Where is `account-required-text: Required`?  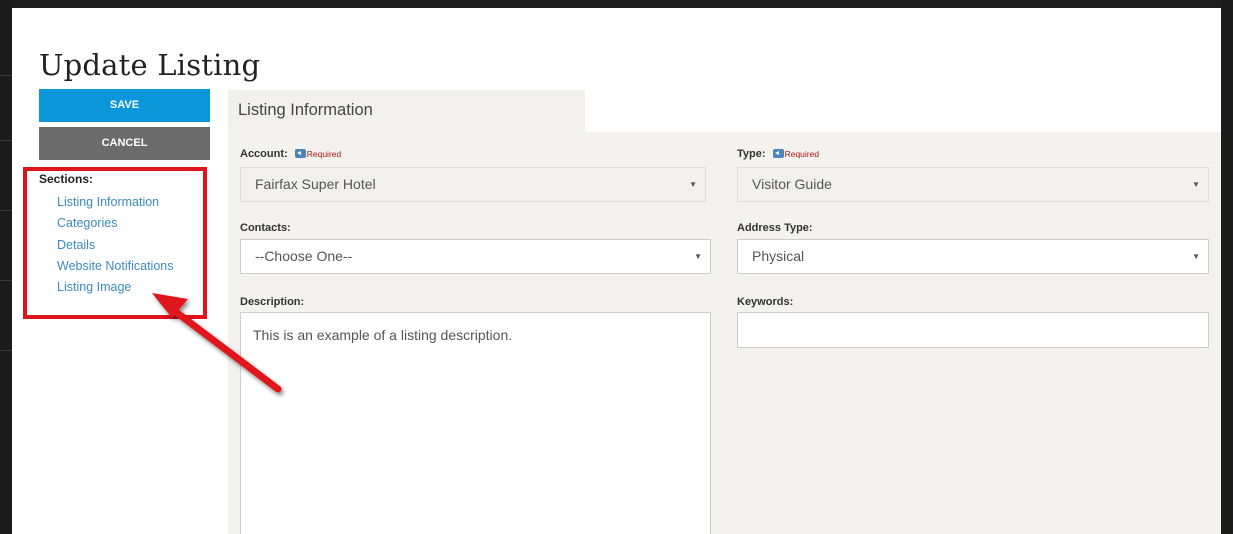 account-required-text: Required is located at coordinates (324, 154).